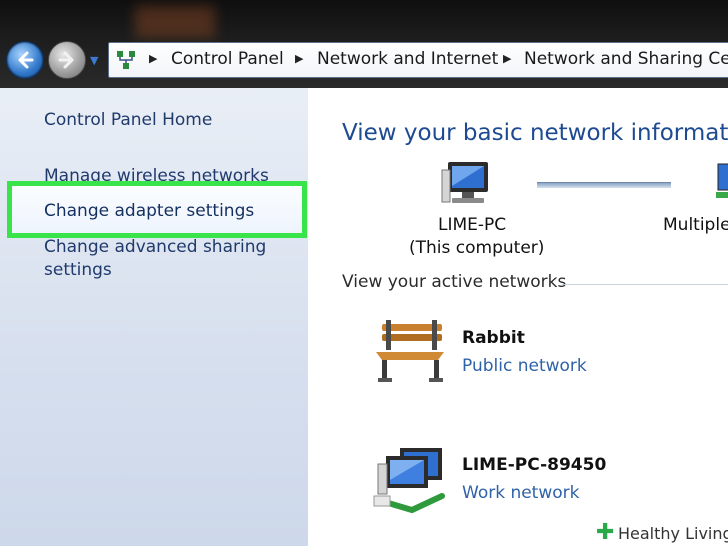 This screenshot has width=728, height=546. Describe the element at coordinates (493, 338) in the screenshot. I see `network-name: Rabbit` at that location.